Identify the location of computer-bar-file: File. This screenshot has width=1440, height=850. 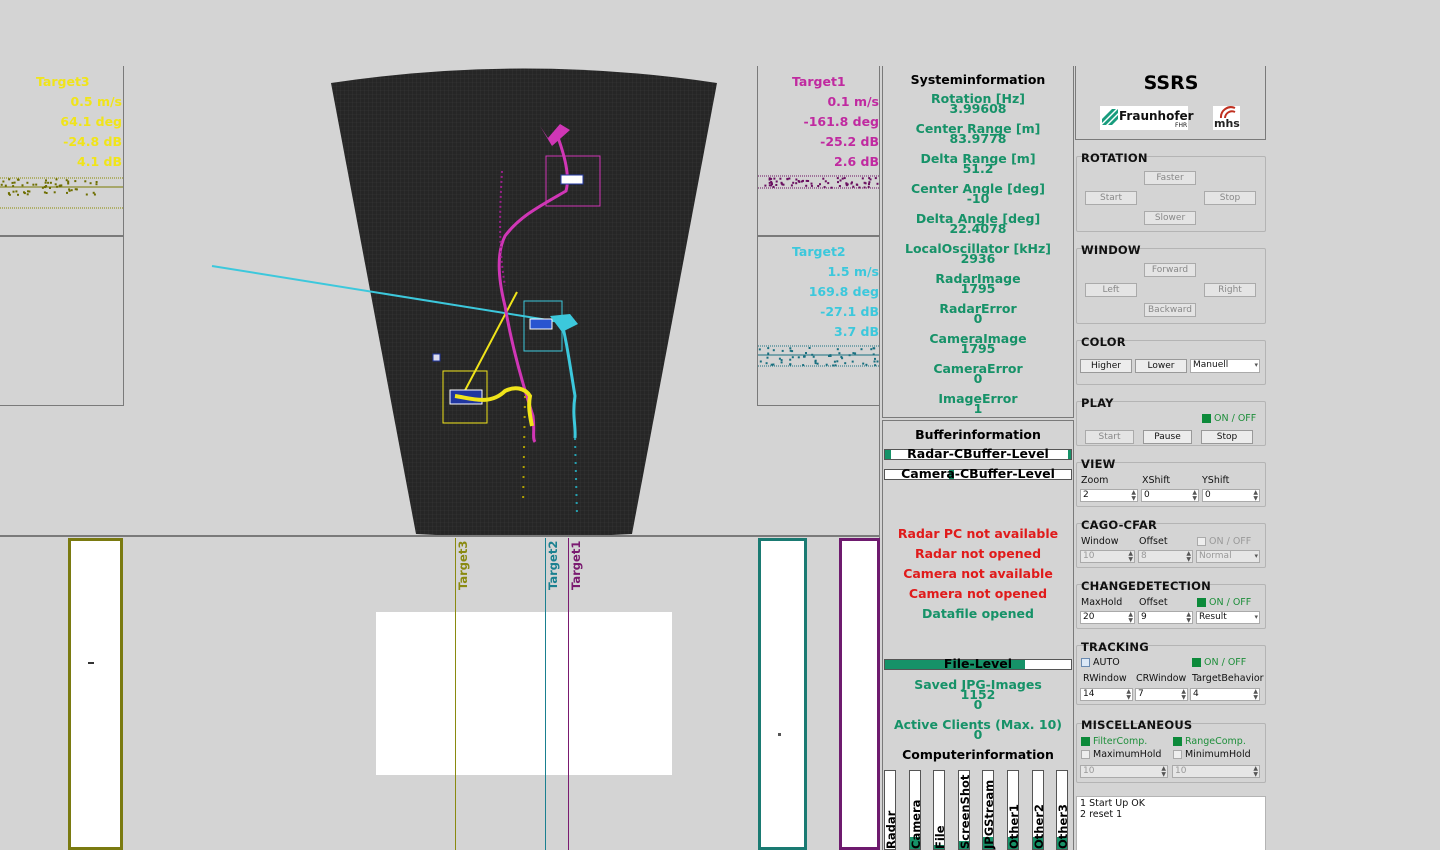
(940, 810).